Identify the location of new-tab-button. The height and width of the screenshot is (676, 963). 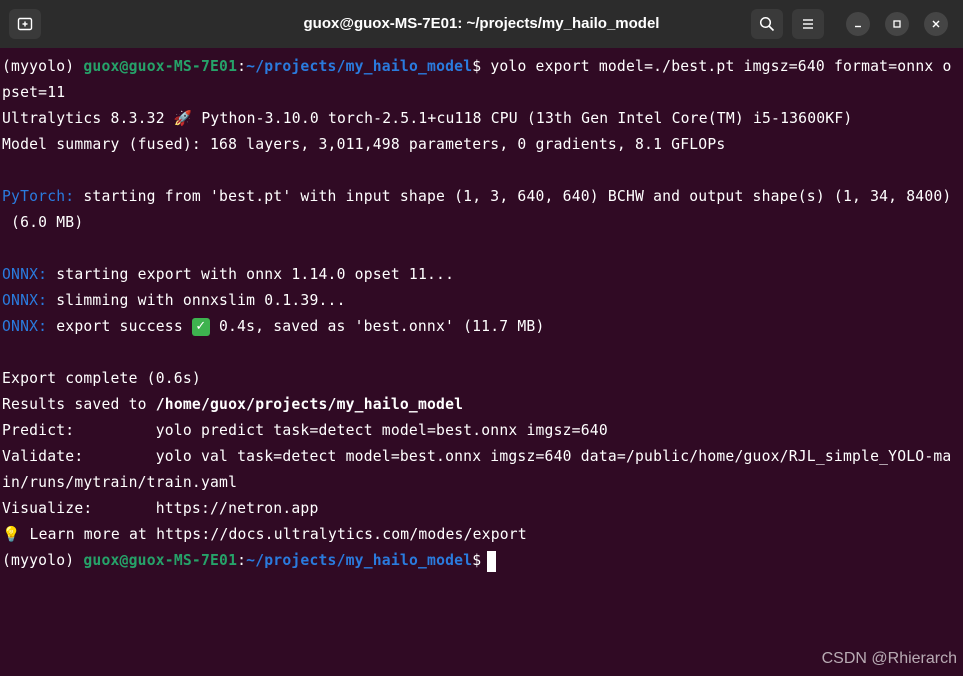
(25, 24).